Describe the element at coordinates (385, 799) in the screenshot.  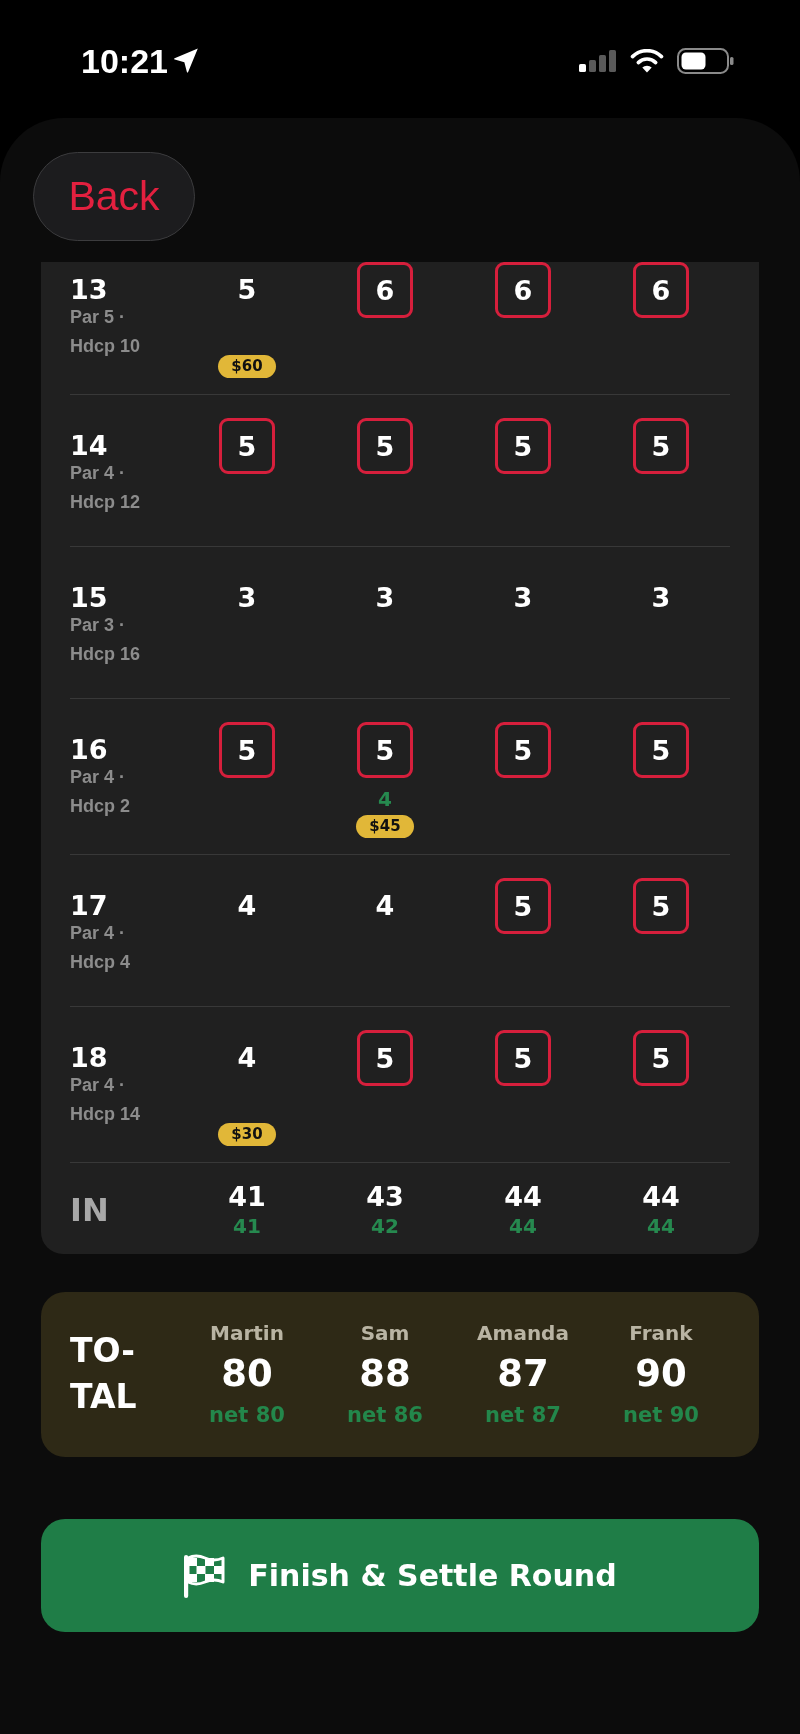
I see `net-score: 4` at that location.